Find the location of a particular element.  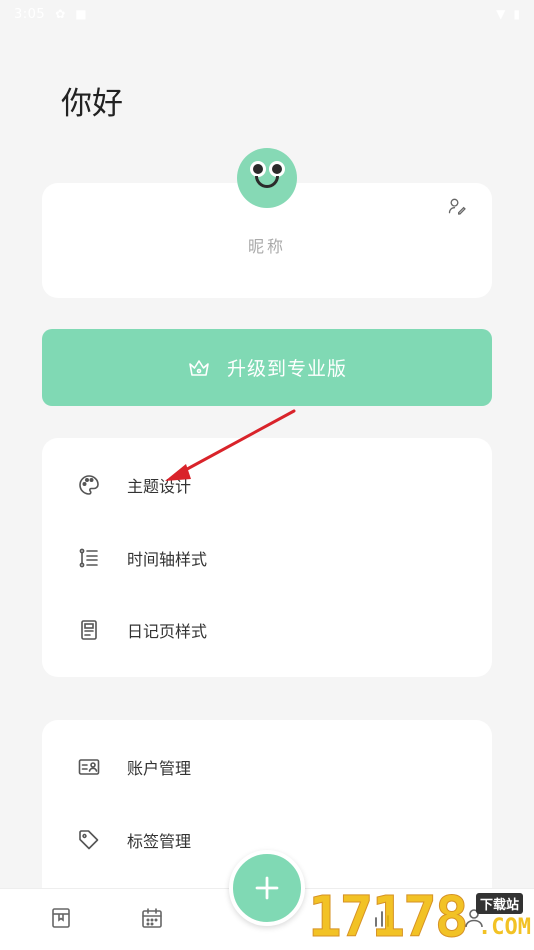

watermark-digits: 17178 is located at coordinates (389, 917).